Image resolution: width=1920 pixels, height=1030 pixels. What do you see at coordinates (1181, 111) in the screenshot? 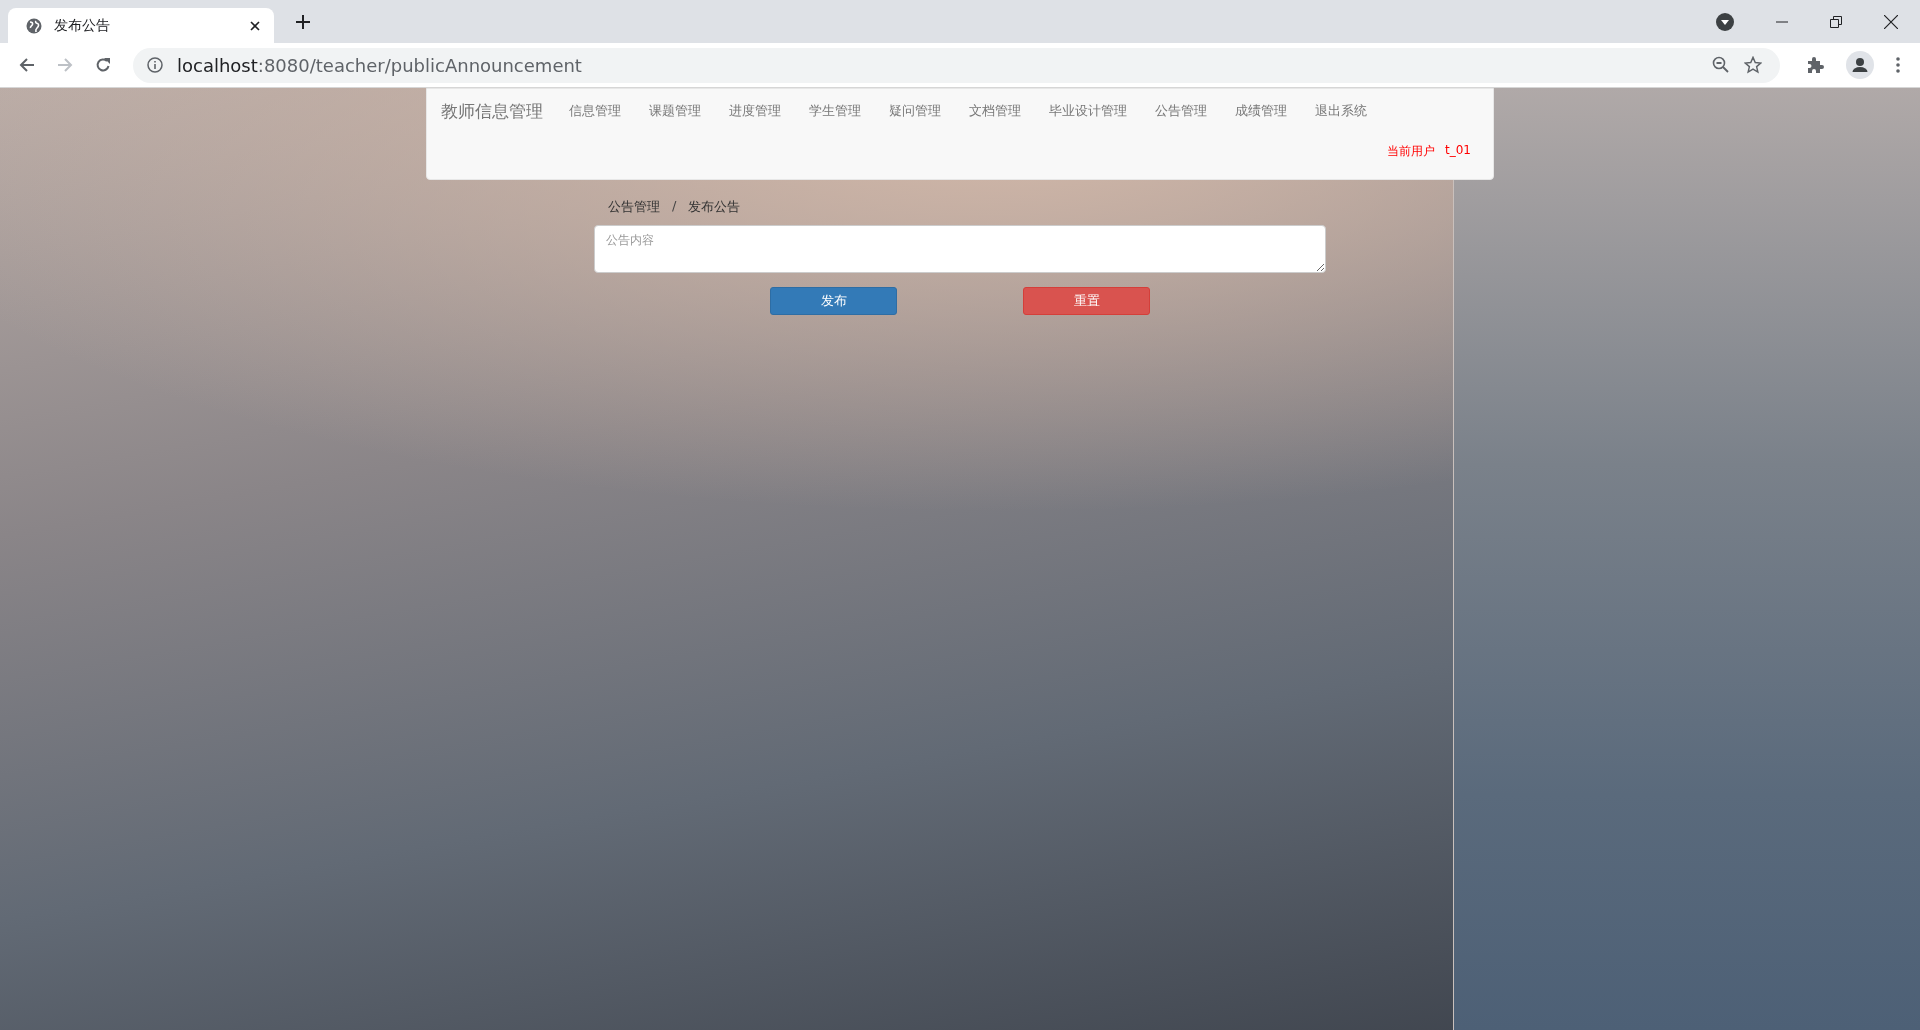
I see `nav-link: 公告管理` at bounding box center [1181, 111].